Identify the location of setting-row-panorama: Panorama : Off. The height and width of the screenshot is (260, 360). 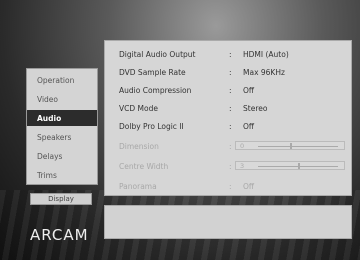
(228, 186).